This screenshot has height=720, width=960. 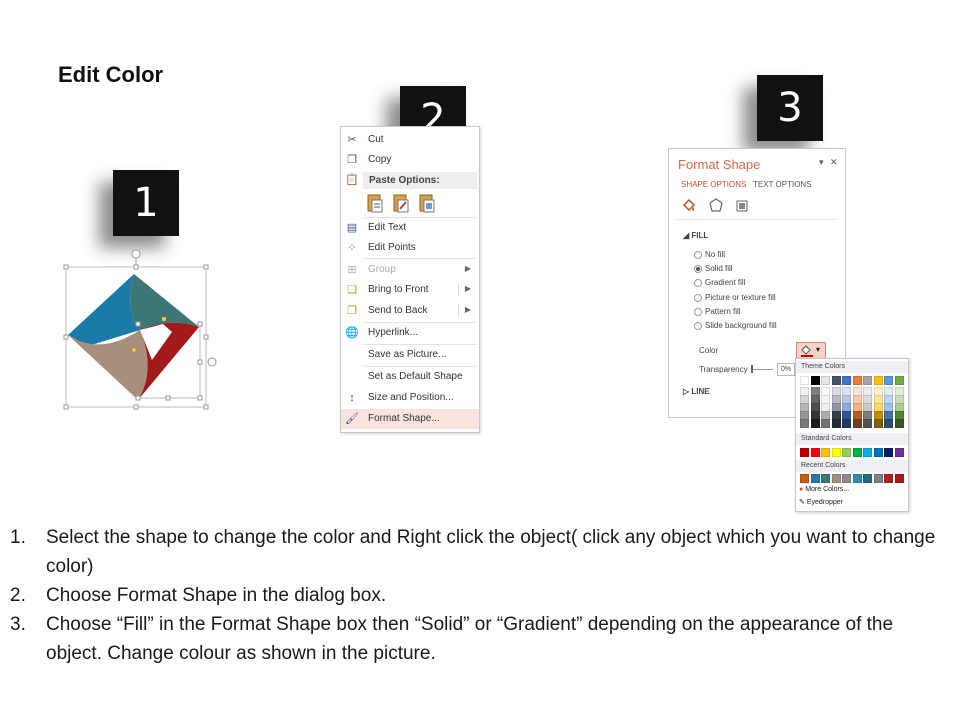 What do you see at coordinates (352, 398) in the screenshot?
I see `size-position-icon: ↕` at bounding box center [352, 398].